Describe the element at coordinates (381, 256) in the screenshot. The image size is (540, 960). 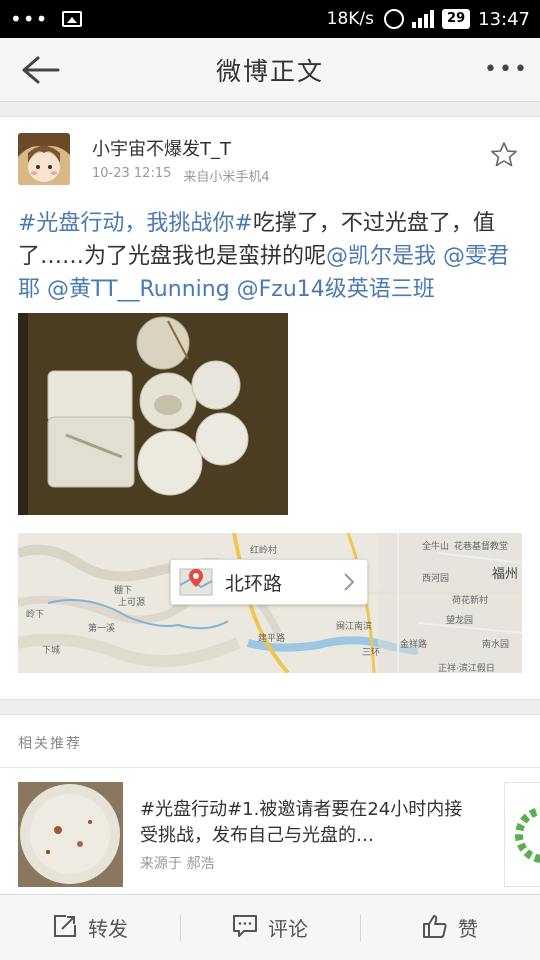
I see `post-link: @凯尔是我` at that location.